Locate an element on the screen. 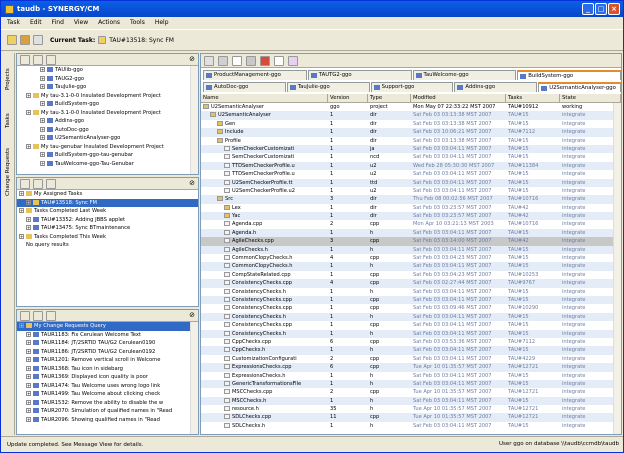  tree-item: + BuildSystem-ggo-tau-genubar is located at coordinates (107, 155).